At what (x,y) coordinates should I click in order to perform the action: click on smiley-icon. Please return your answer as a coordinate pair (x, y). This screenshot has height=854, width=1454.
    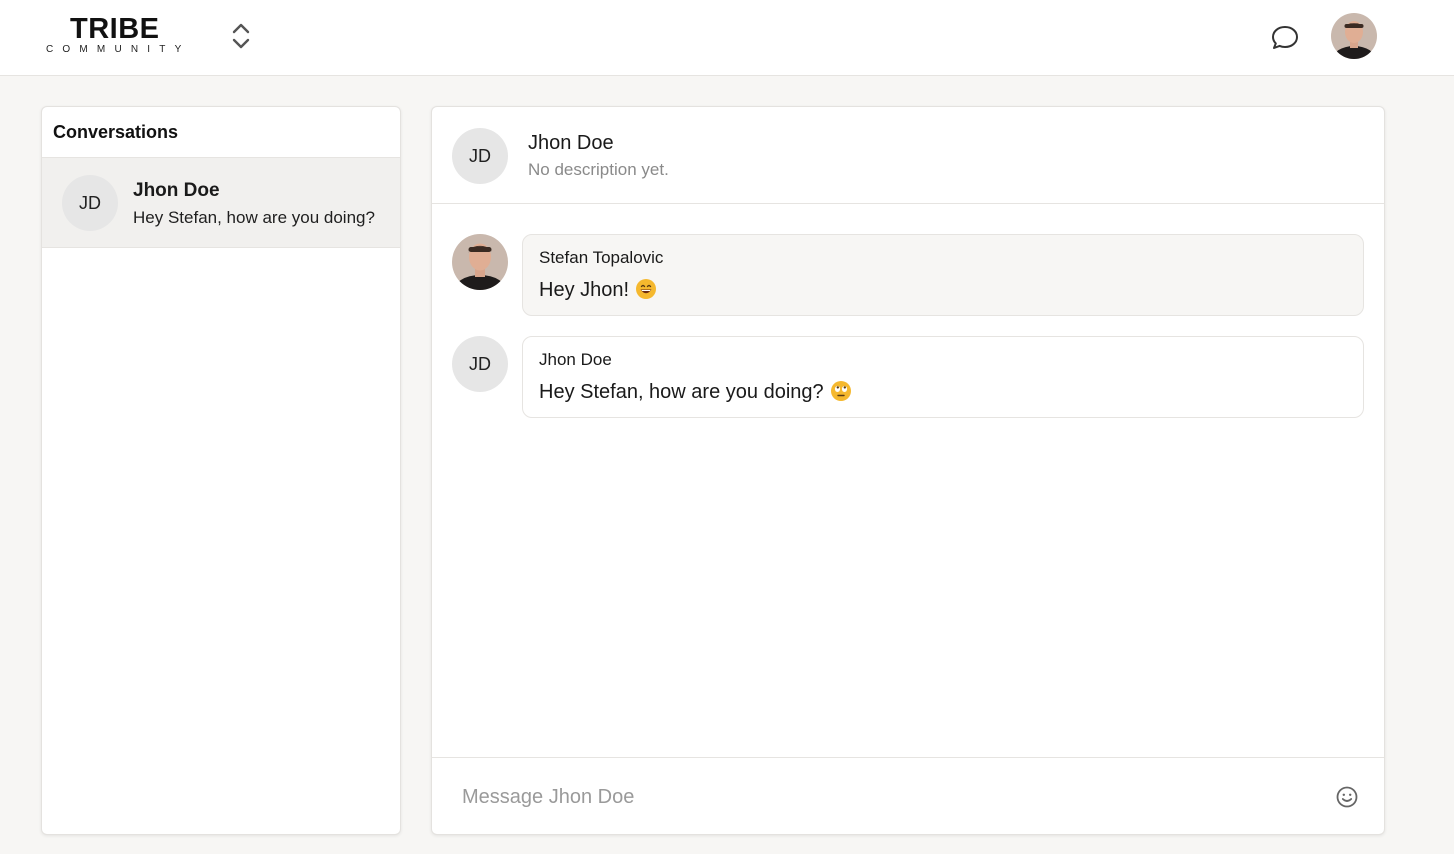
    Looking at the image, I should click on (1347, 797).